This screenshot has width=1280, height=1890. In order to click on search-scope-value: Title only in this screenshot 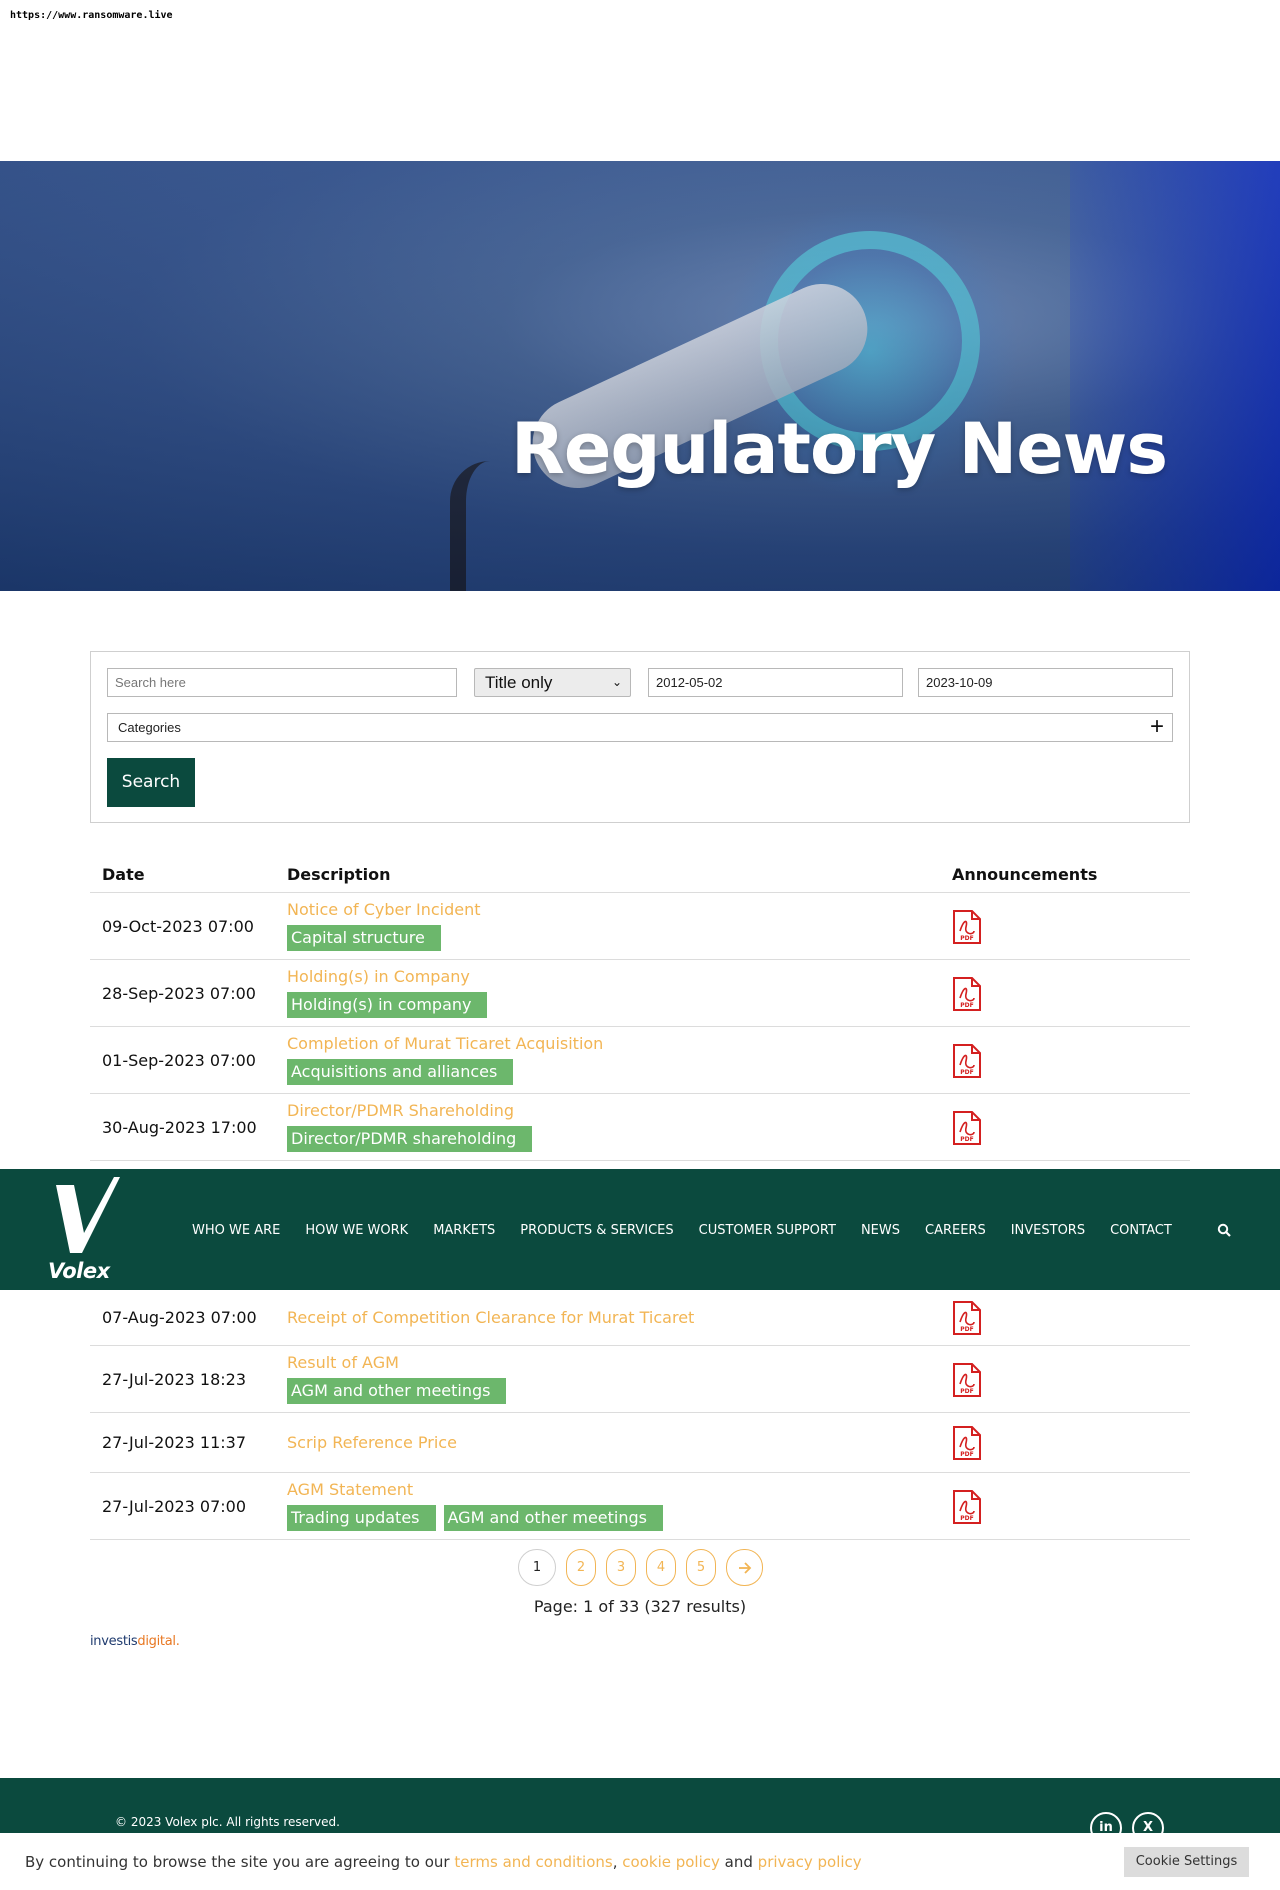, I will do `click(519, 682)`.